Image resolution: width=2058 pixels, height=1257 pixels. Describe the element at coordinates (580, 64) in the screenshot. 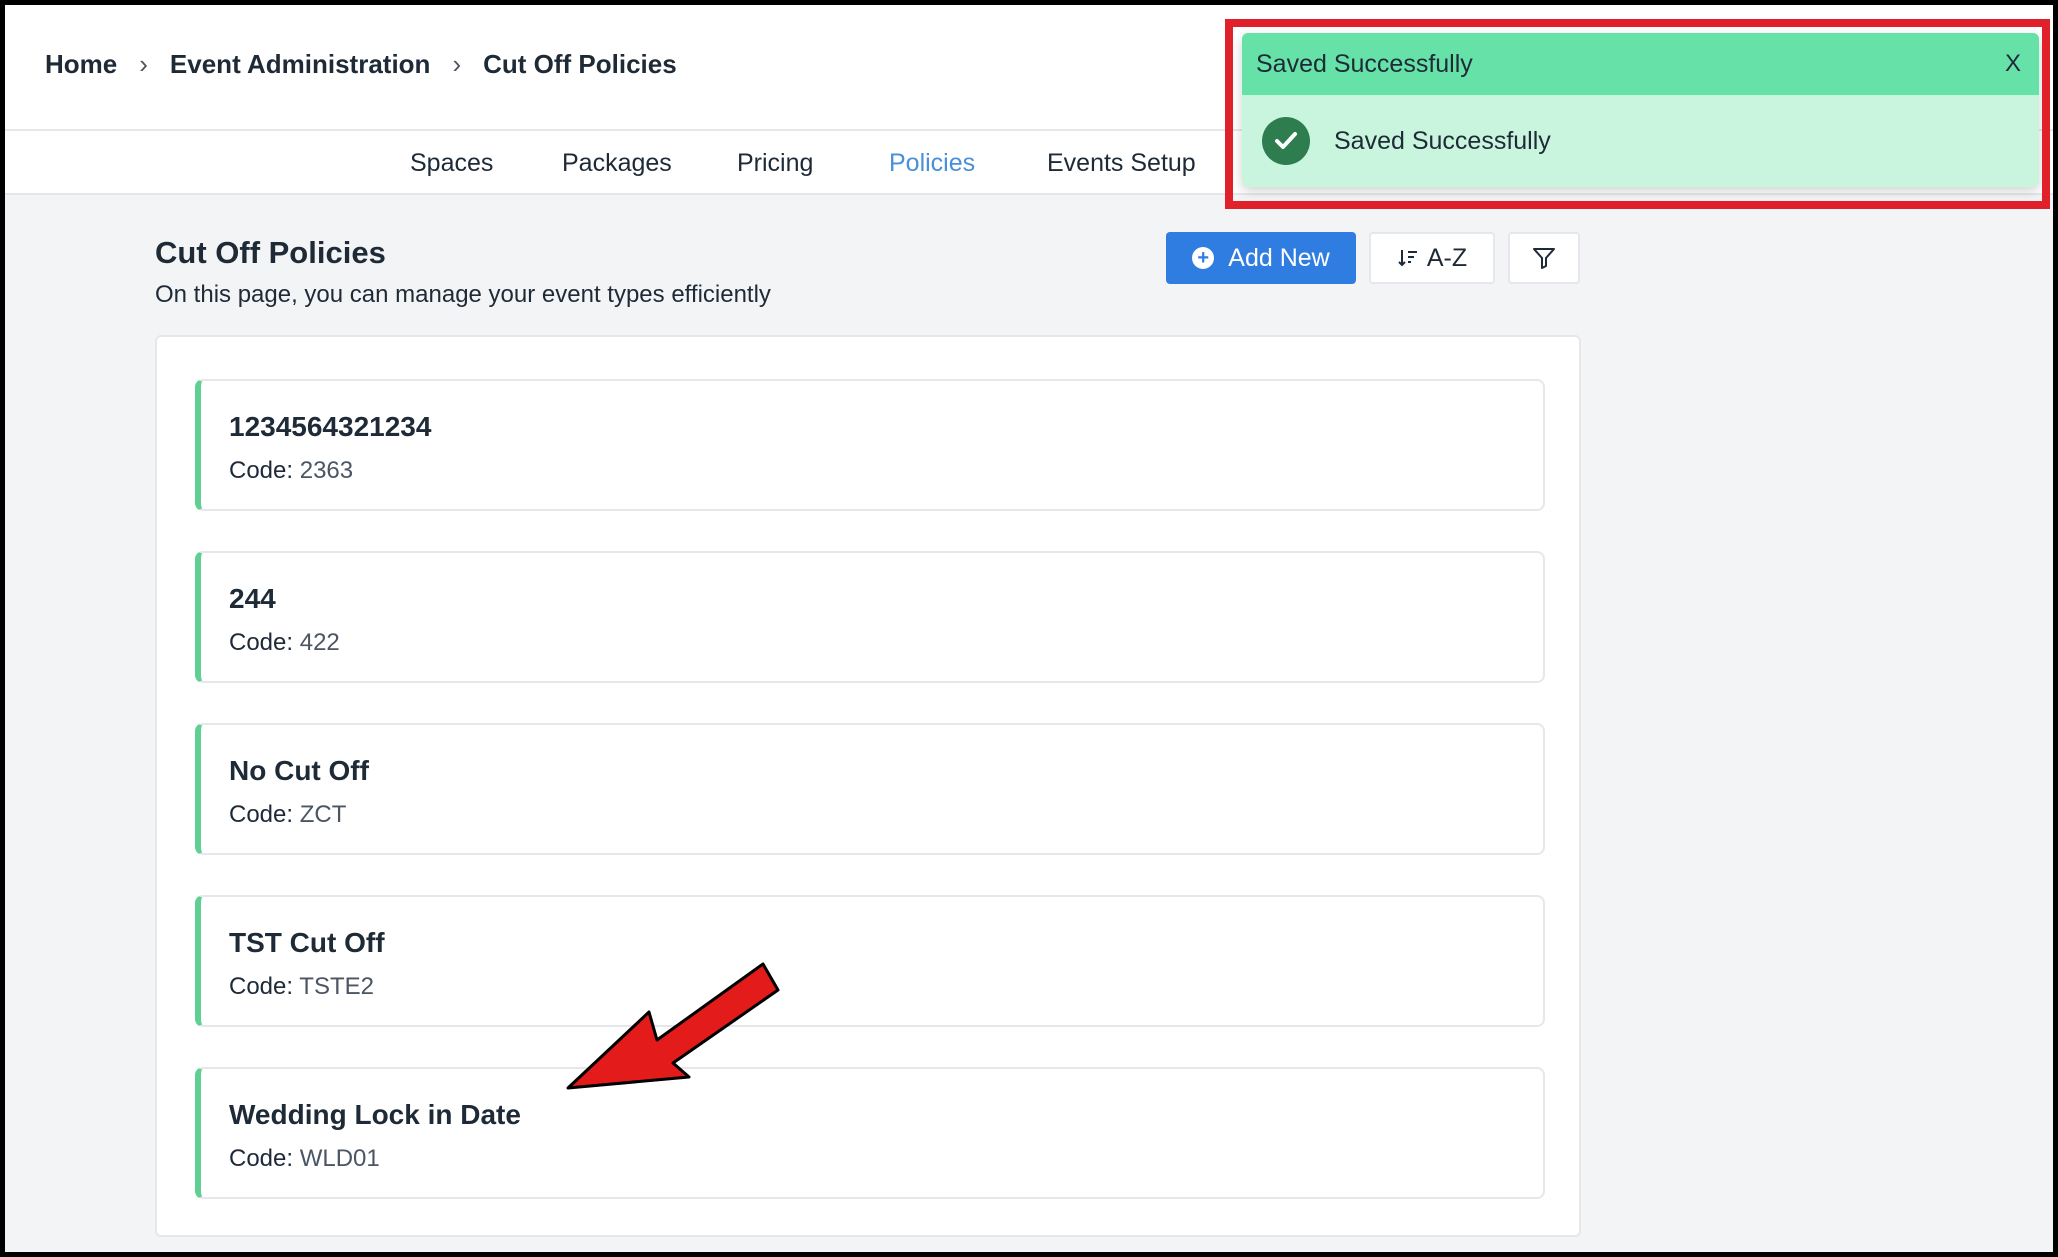

I see `breadcrumb-current: Cut Off Policies` at that location.